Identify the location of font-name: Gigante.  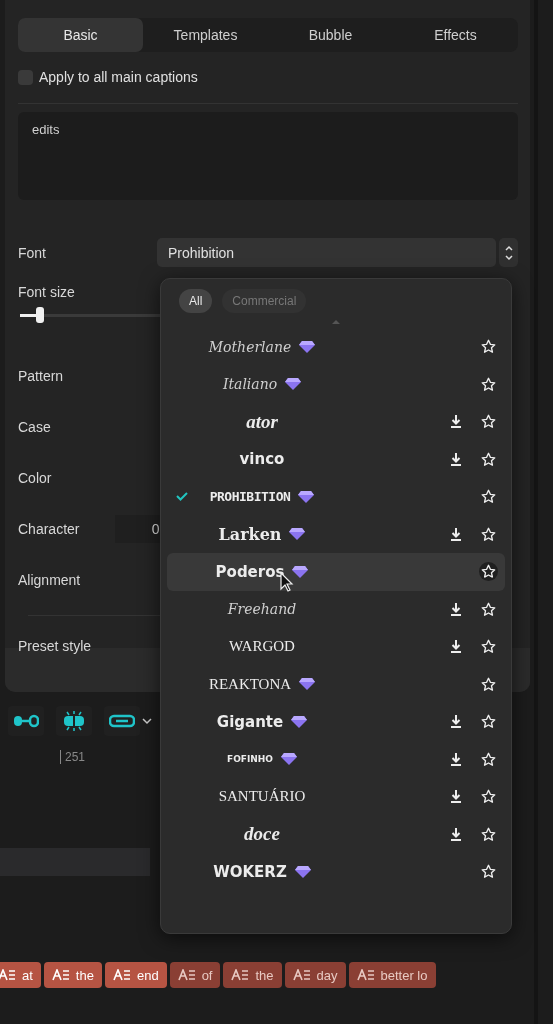
(250, 721).